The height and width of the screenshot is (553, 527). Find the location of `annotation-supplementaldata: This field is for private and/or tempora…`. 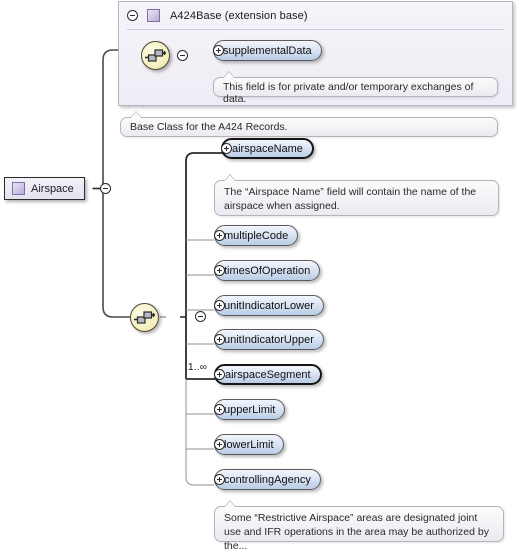

annotation-supplementaldata: This field is for private and/or tempora… is located at coordinates (355, 88).